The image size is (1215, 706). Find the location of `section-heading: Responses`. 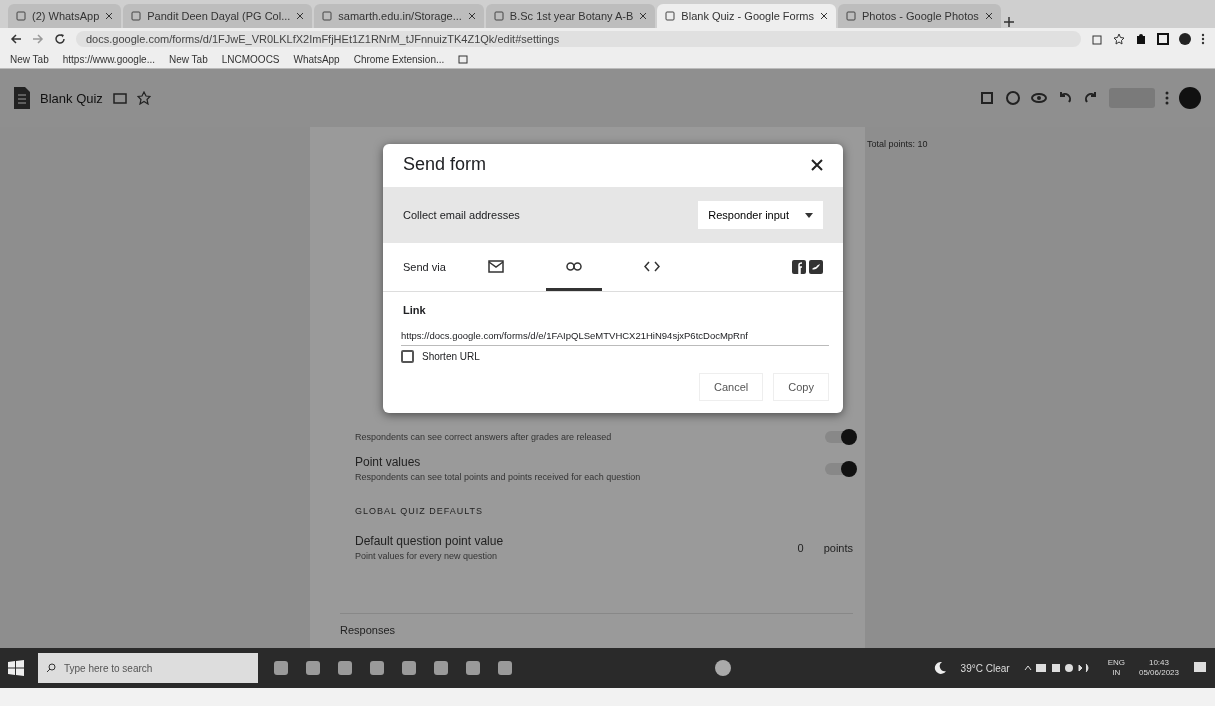

section-heading: Responses is located at coordinates (596, 624).